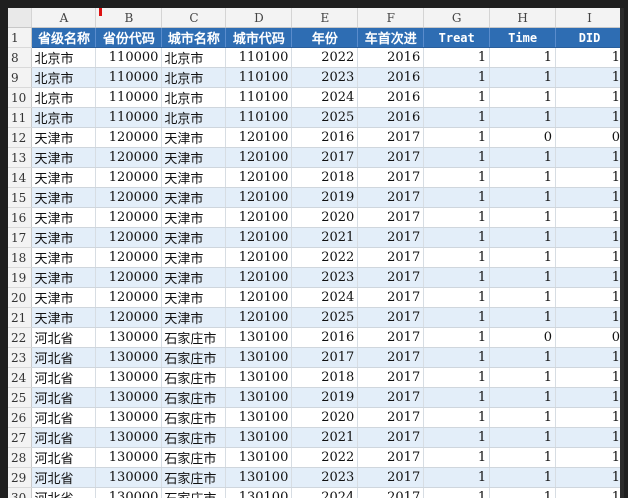  What do you see at coordinates (20, 397) in the screenshot?
I see `row-number: 25` at bounding box center [20, 397].